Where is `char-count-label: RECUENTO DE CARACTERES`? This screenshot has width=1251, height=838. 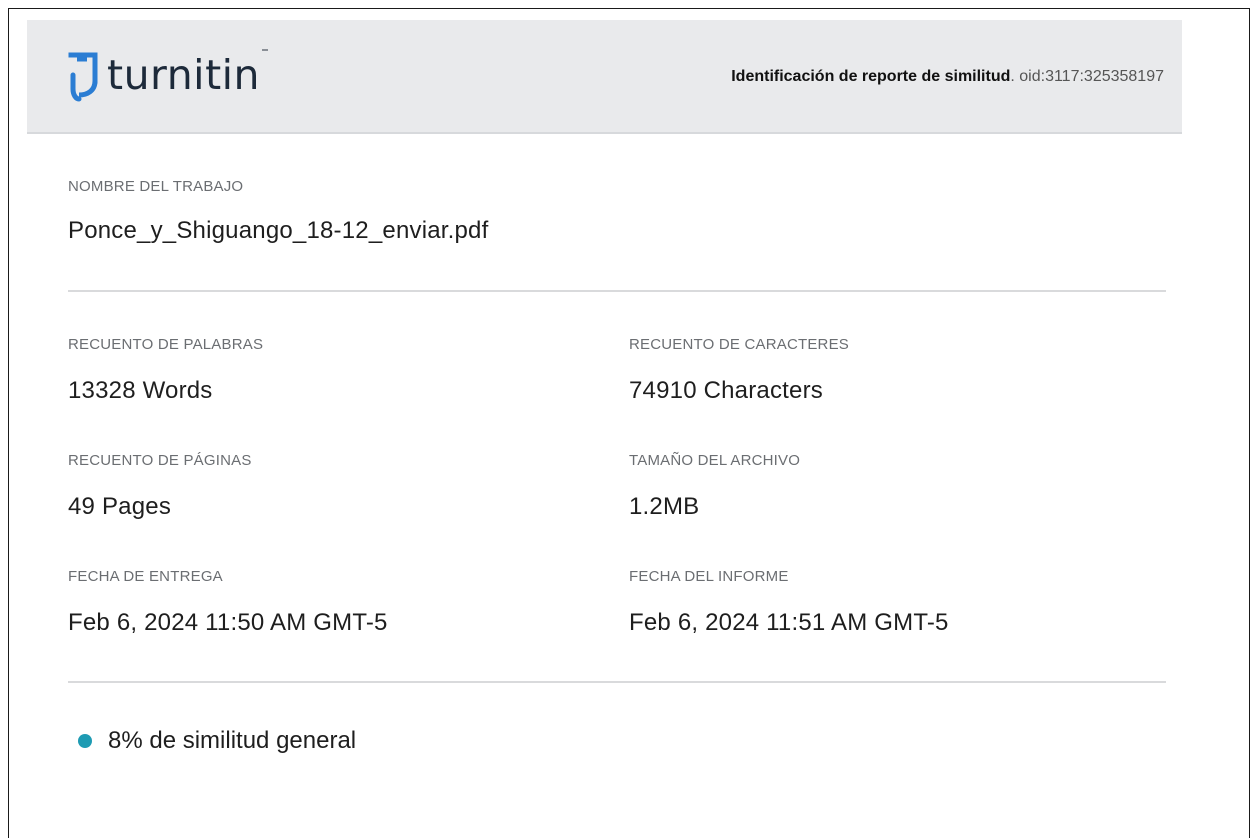
char-count-label: RECUENTO DE CARACTERES is located at coordinates (739, 344).